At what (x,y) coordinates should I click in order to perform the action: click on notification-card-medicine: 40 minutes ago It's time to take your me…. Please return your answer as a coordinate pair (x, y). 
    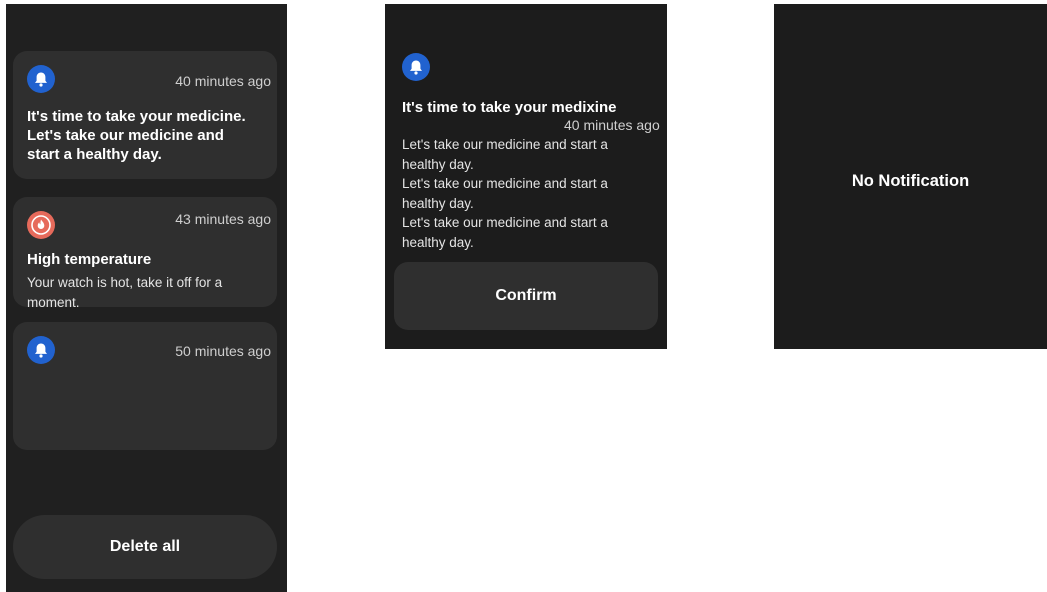
    Looking at the image, I should click on (145, 115).